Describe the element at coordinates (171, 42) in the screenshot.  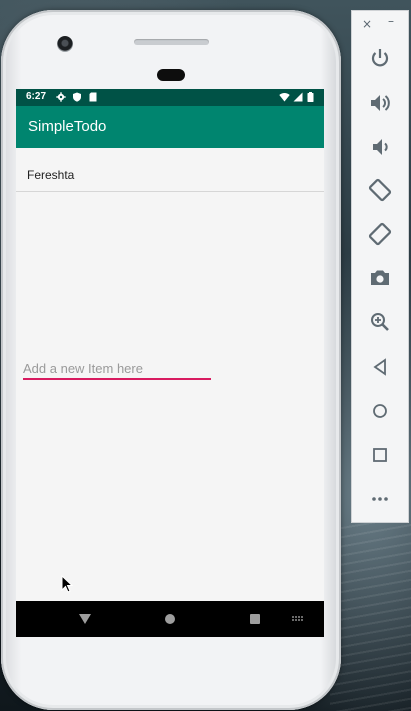
I see `earpiece-bar` at that location.